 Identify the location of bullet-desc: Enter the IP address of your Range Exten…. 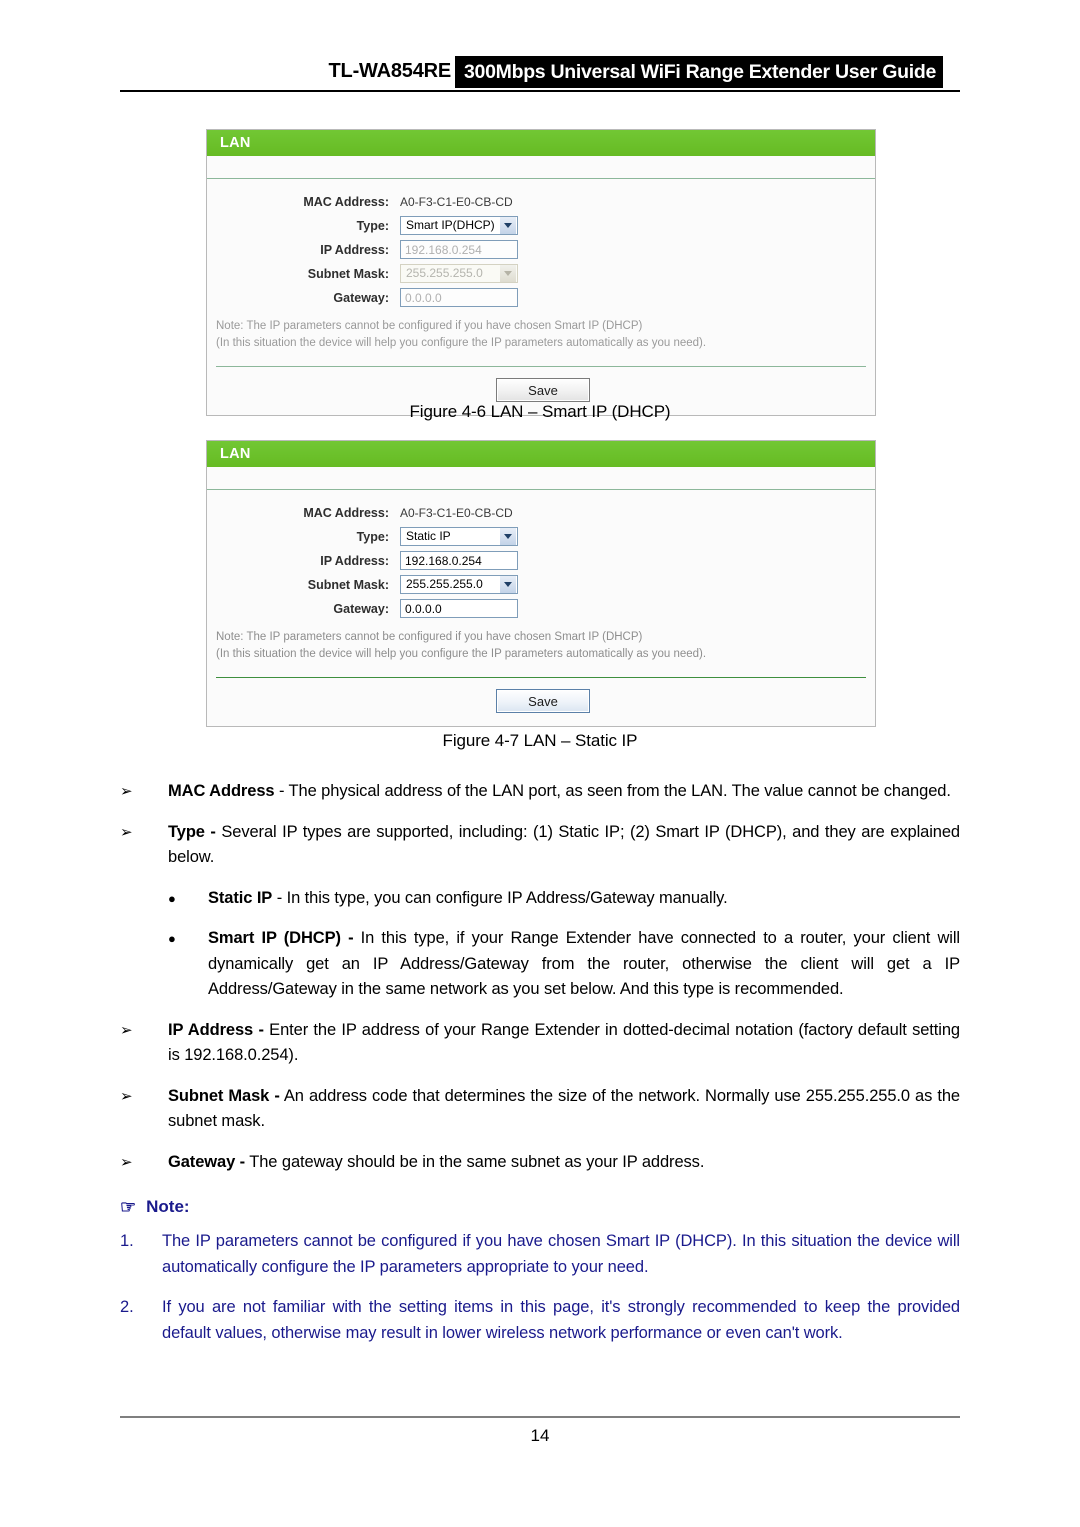
(564, 1042).